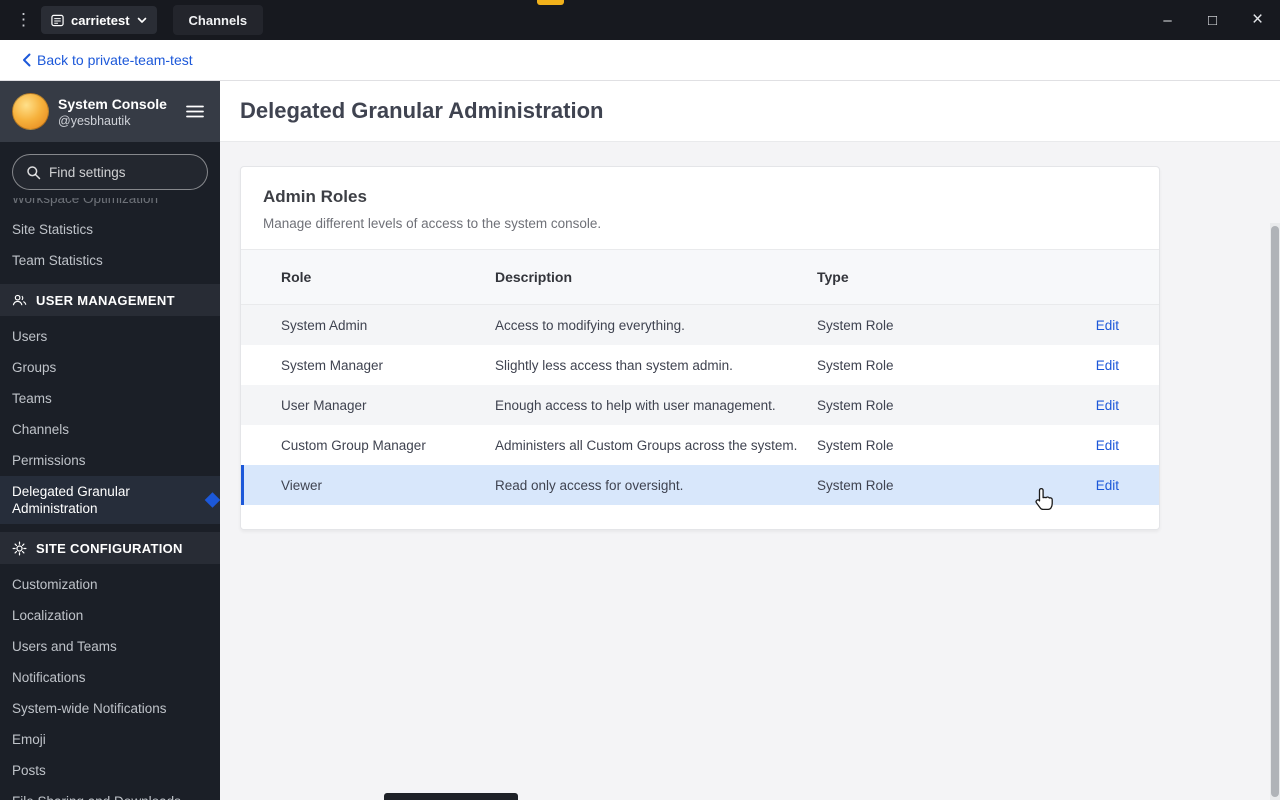 The height and width of the screenshot is (800, 1280). Describe the element at coordinates (49, 460) in the screenshot. I see `sidebar-item-label: Permissions` at that location.